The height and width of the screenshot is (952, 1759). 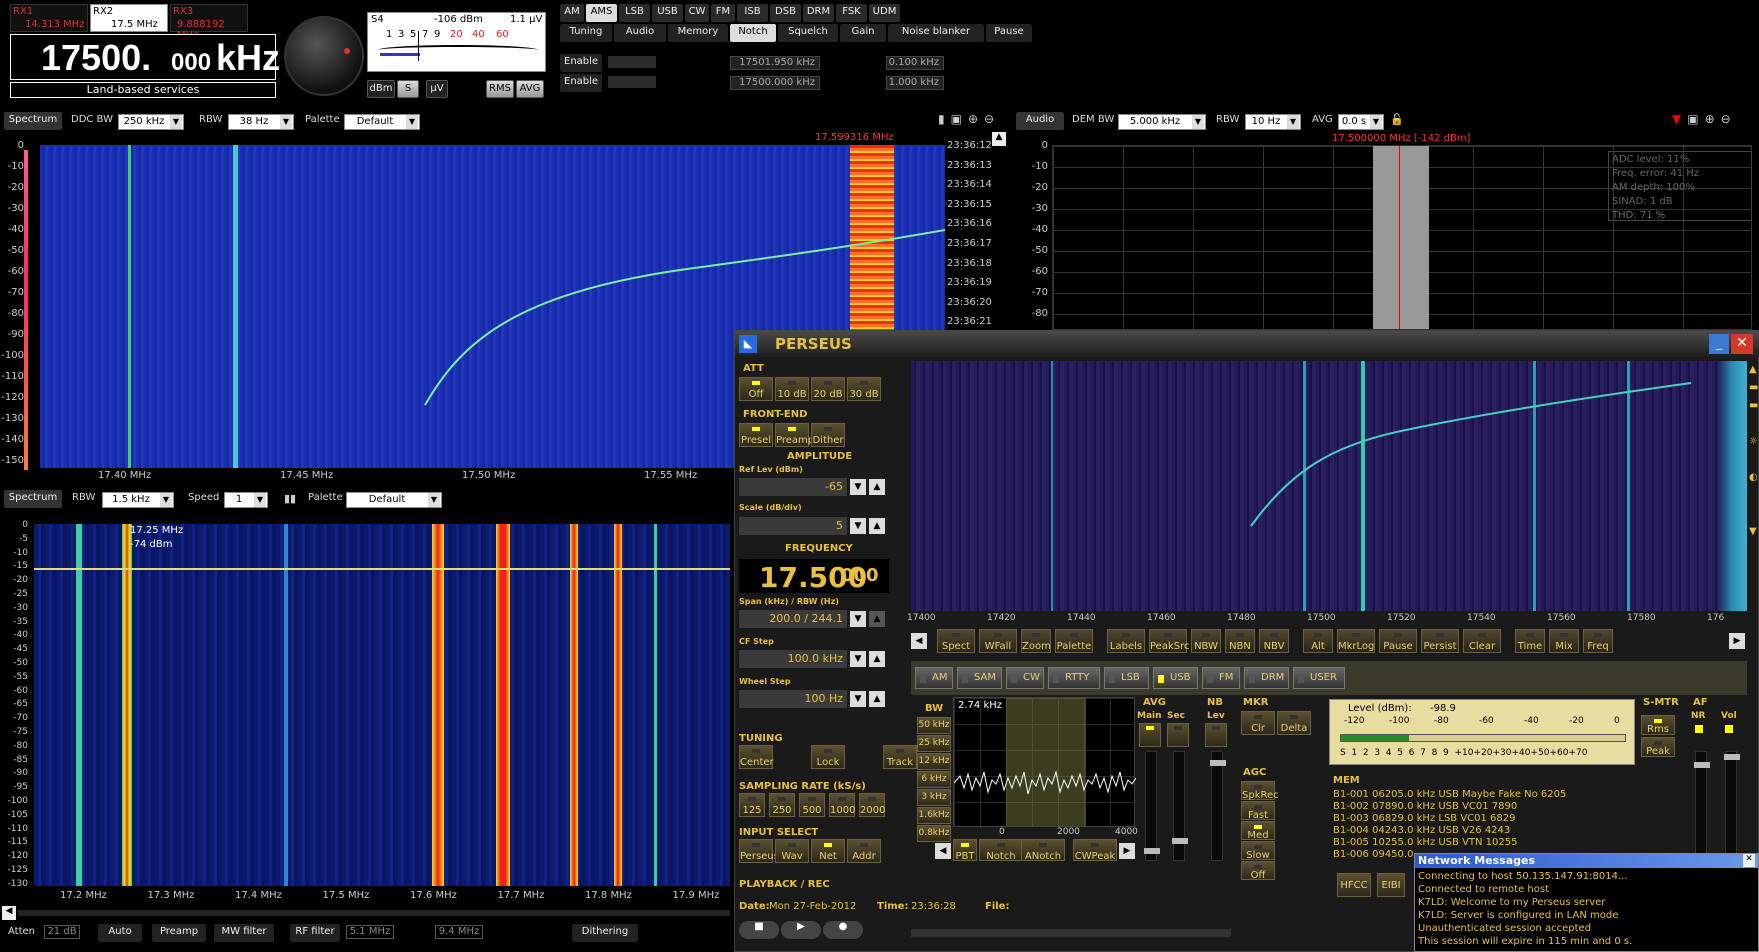 What do you see at coordinates (752, 805) in the screenshot?
I see `sr-125: 125` at bounding box center [752, 805].